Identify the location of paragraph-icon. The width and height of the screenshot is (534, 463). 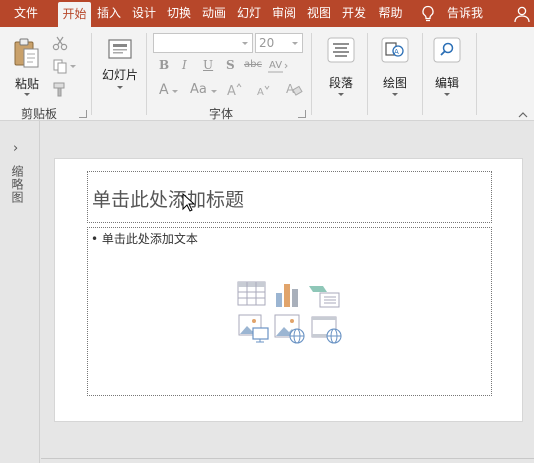
(341, 50).